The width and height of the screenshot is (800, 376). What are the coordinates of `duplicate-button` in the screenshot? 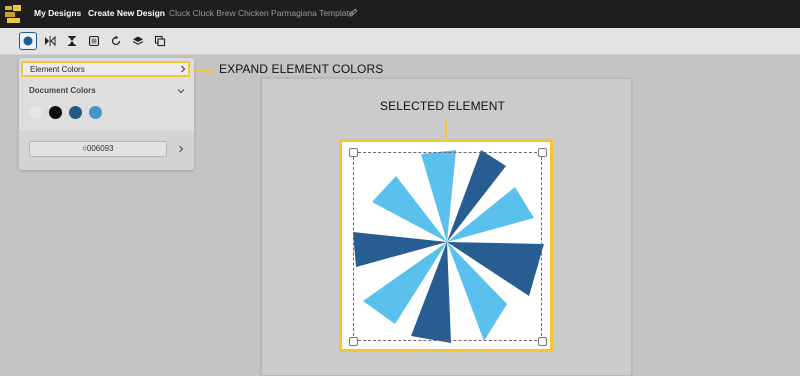 It's located at (160, 41).